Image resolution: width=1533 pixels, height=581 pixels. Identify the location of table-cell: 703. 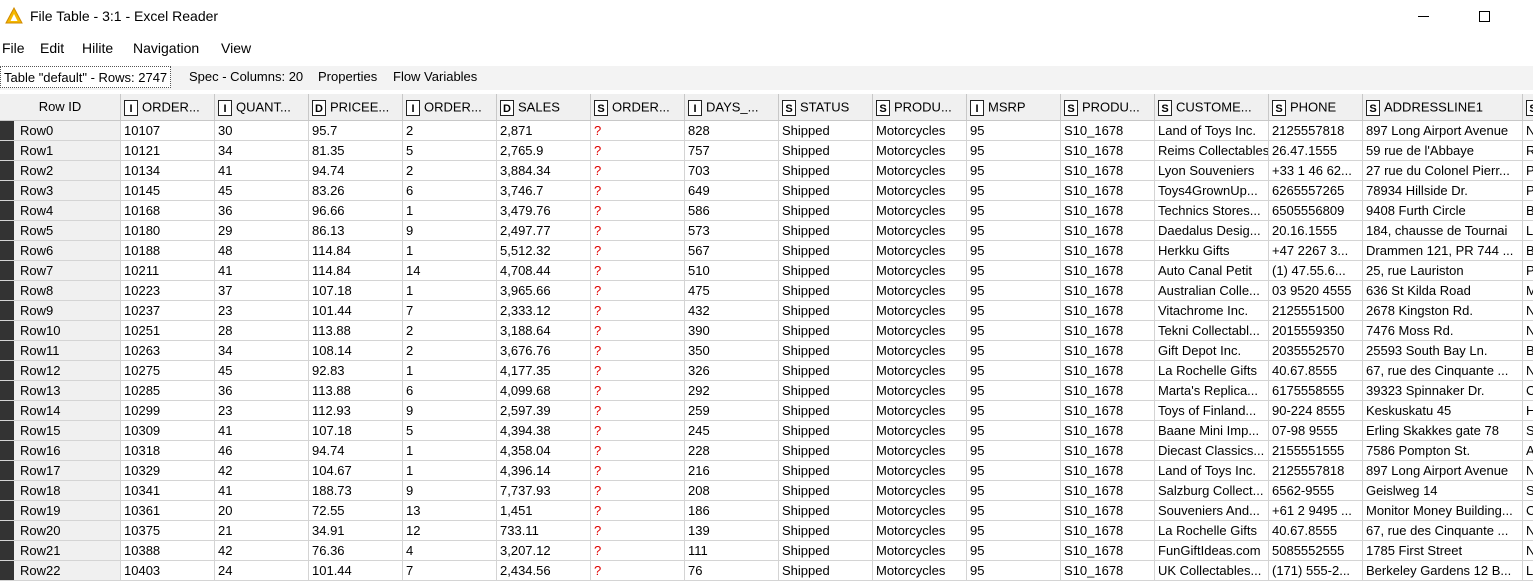
(732, 170).